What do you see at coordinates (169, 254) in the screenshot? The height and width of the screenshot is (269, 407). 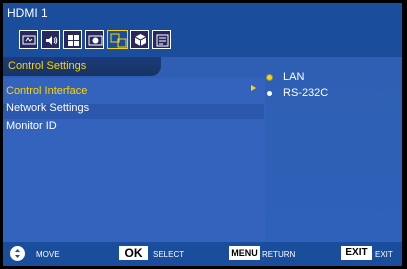 I see `select-label: SELECT` at bounding box center [169, 254].